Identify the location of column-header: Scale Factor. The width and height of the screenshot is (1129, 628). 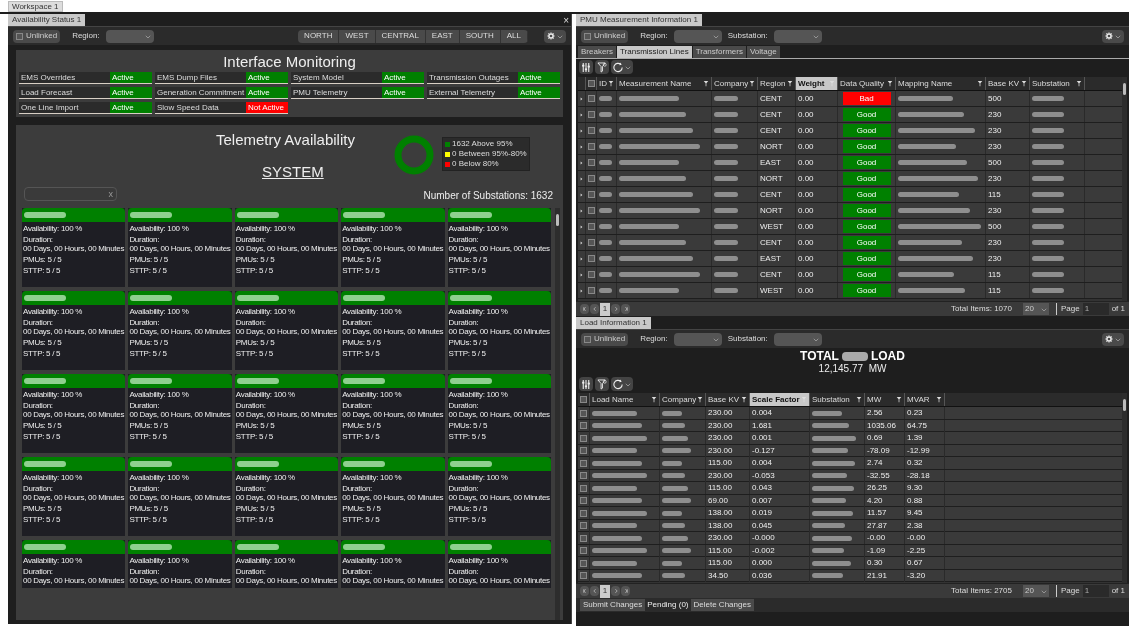
(780, 399).